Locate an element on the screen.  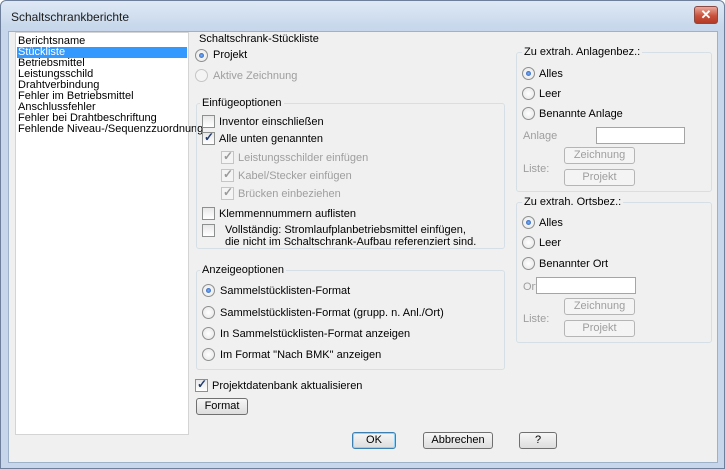
nameplates-label: Leistungsschilder einfügen is located at coordinates (303, 158).